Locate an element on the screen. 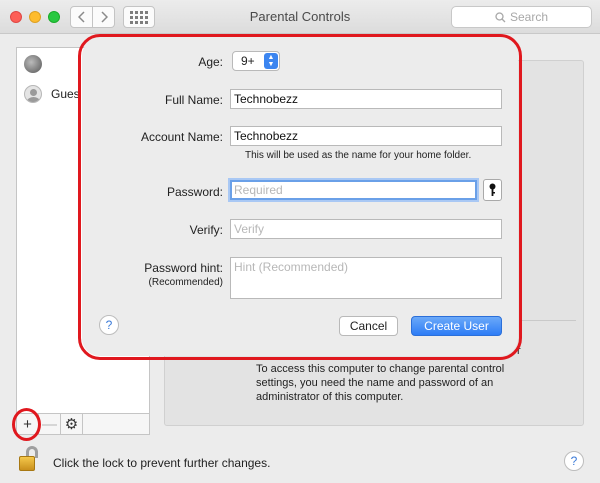 Image resolution: width=600 pixels, height=483 pixels. search-icon is located at coordinates (500, 16).